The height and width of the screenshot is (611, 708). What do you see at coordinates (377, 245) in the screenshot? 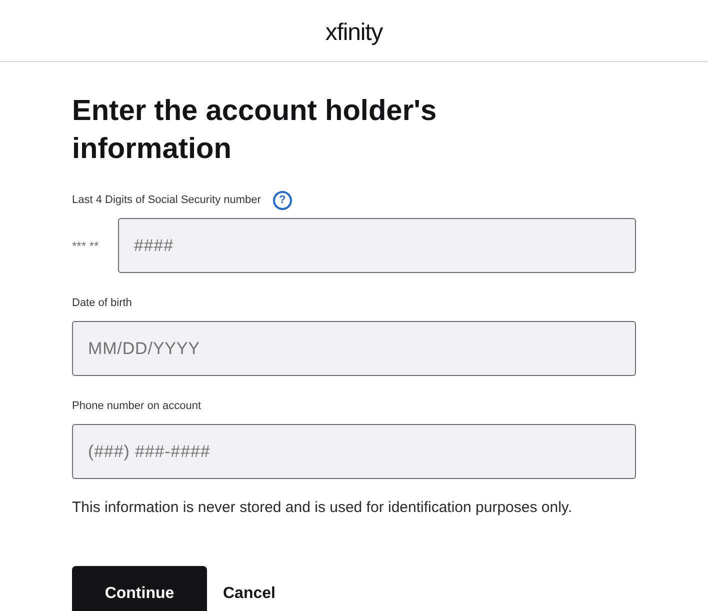
I see `ssn-field: ####` at bounding box center [377, 245].